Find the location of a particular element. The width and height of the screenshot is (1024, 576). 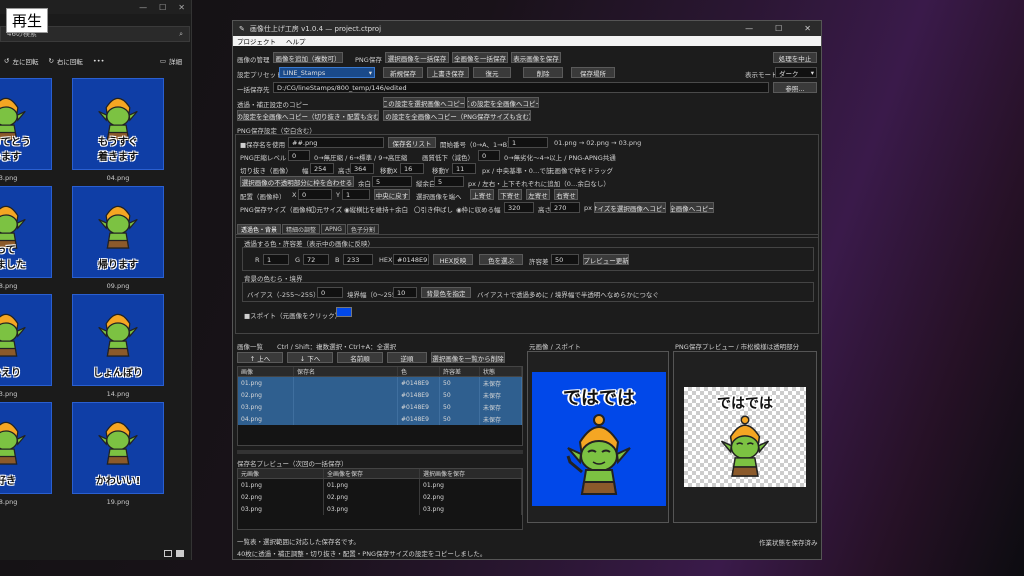

bg-apply-button: 背景色を指定 is located at coordinates (446, 292).